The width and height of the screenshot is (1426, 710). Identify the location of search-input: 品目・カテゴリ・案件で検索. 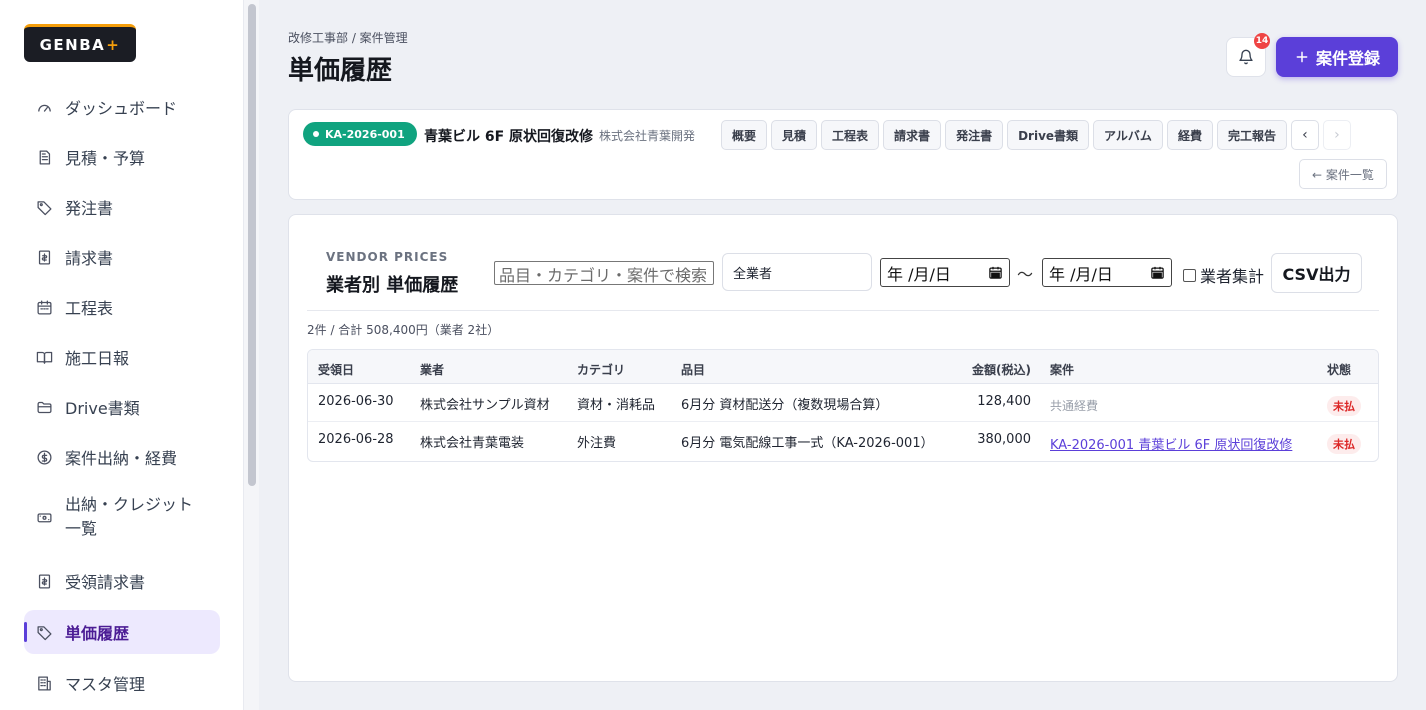
(604, 273).